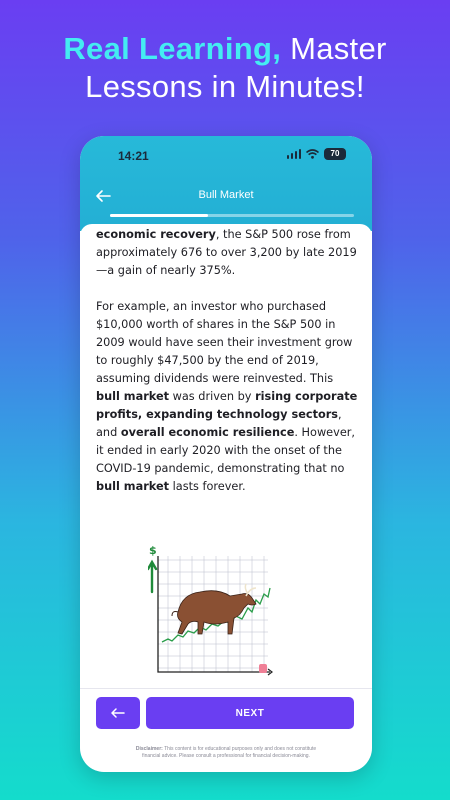 This screenshot has height=800, width=450. I want to click on battery-icon: 70, so click(335, 154).